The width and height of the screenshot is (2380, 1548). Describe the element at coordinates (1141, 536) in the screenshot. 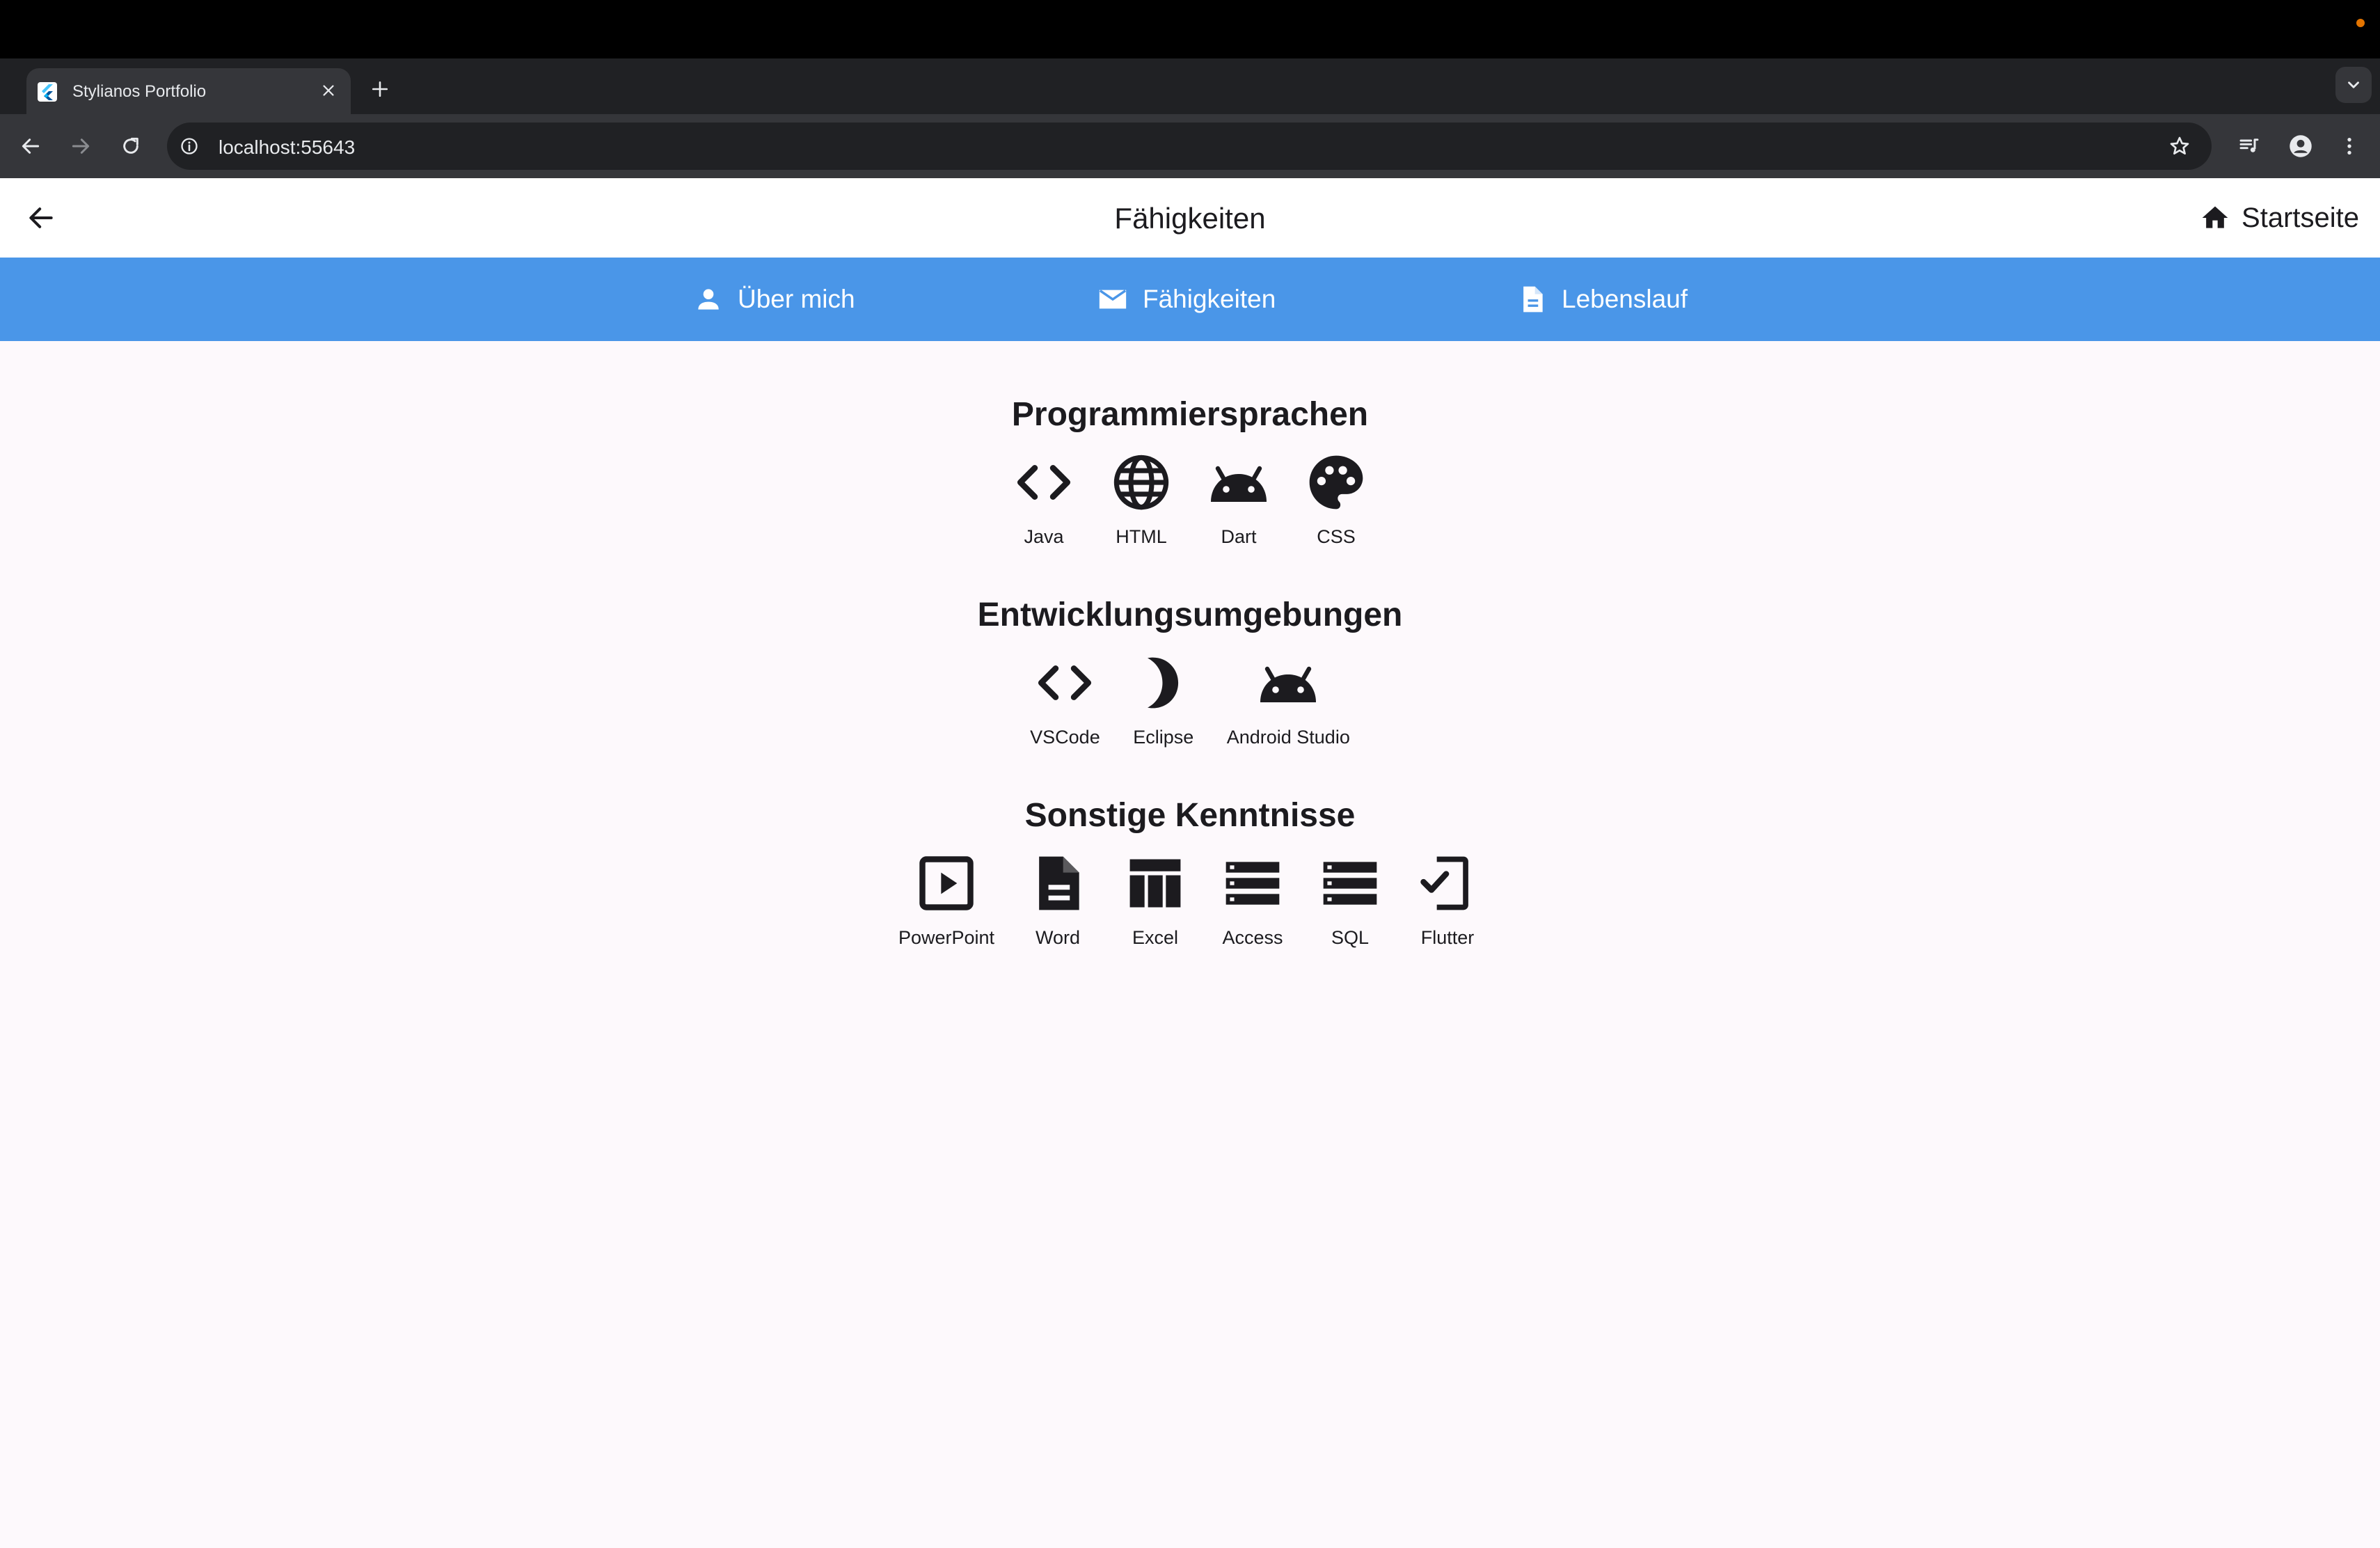

I see `skill-label: HTML` at that location.